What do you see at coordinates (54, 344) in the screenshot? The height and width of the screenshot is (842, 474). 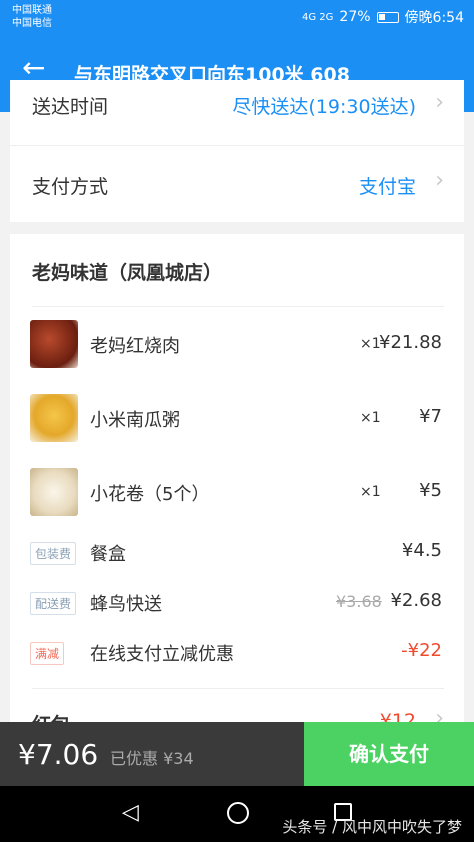 I see `braised-pork-image` at bounding box center [54, 344].